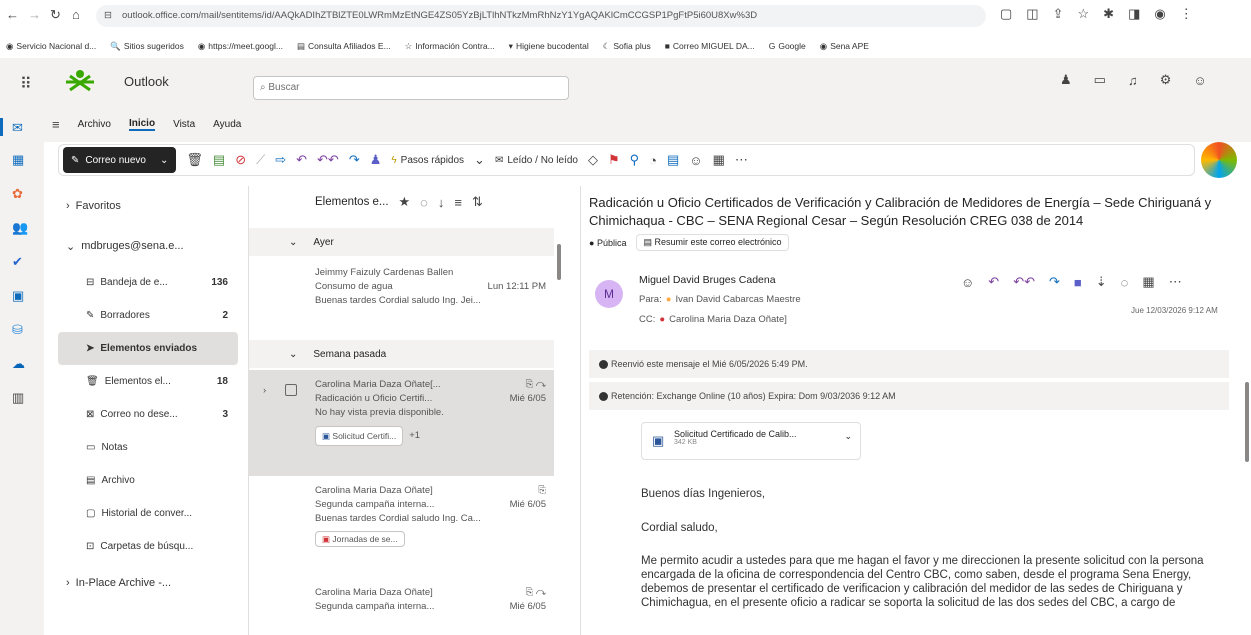 The width and height of the screenshot is (1251, 635). What do you see at coordinates (194, 160) in the screenshot?
I see `delete-icon: 🗑` at bounding box center [194, 160].